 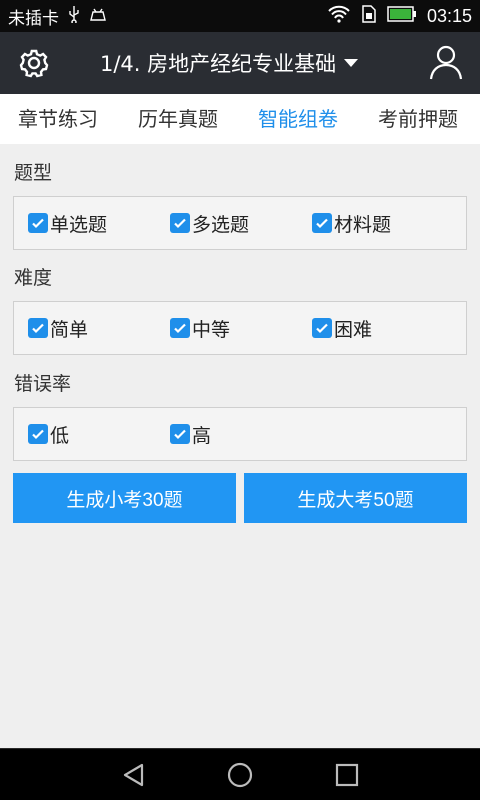 What do you see at coordinates (240, 434) in the screenshot?
I see `error-rate-options: 低 高` at bounding box center [240, 434].